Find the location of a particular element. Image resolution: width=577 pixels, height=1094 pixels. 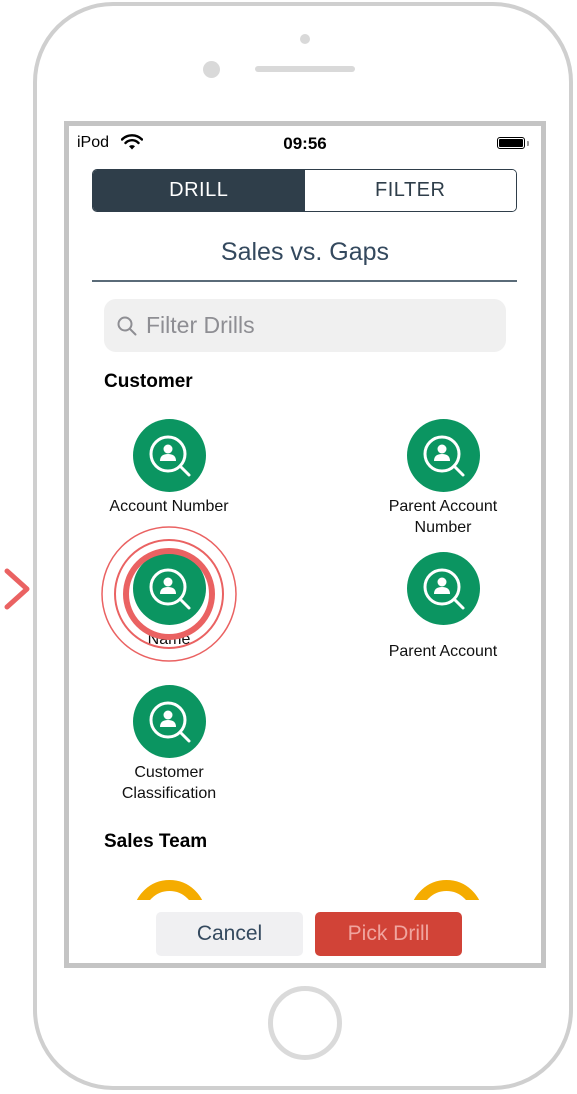

search-icon is located at coordinates (127, 325).